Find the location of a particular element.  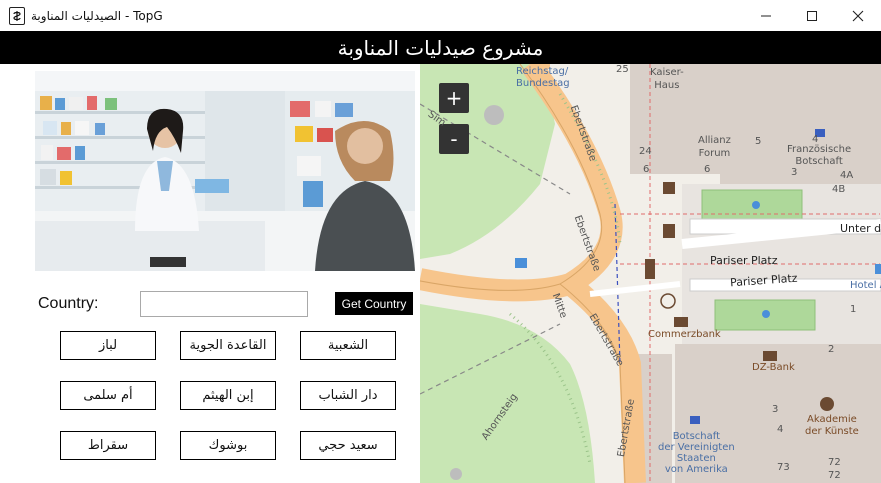

location-button: أم سلمى is located at coordinates (108, 395).